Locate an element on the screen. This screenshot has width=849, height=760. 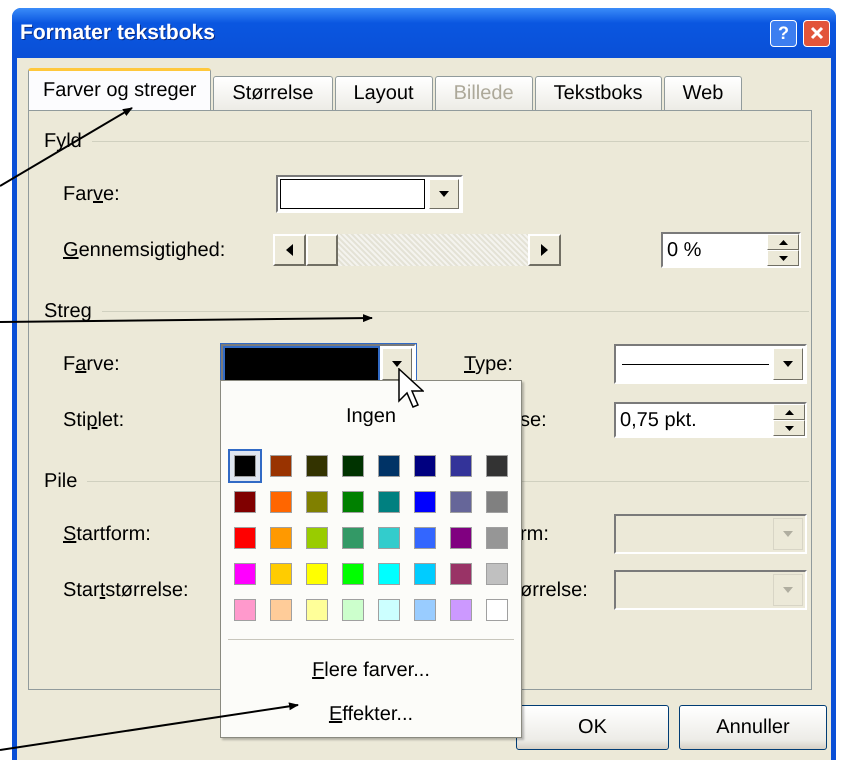
dialog-button: Annuller is located at coordinates (753, 727).